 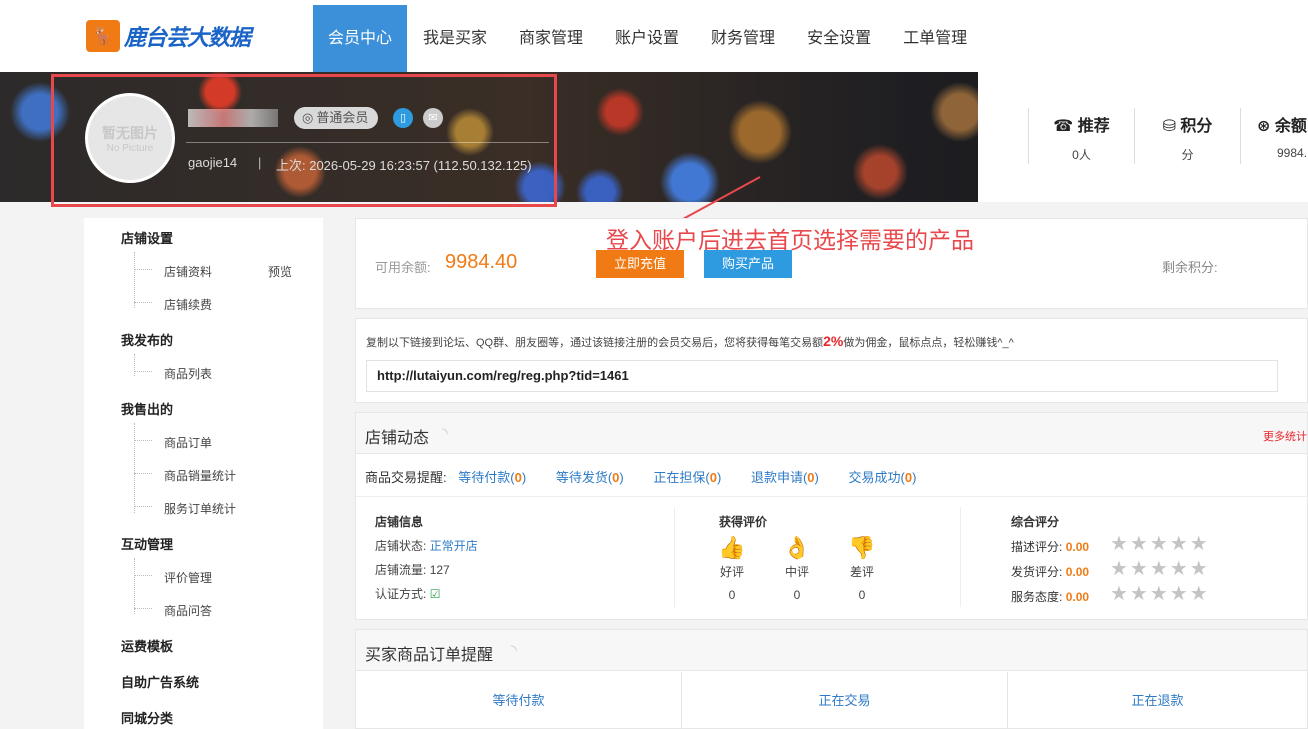 I want to click on trade-refund-requests: 退款申请(0), so click(x=785, y=477).